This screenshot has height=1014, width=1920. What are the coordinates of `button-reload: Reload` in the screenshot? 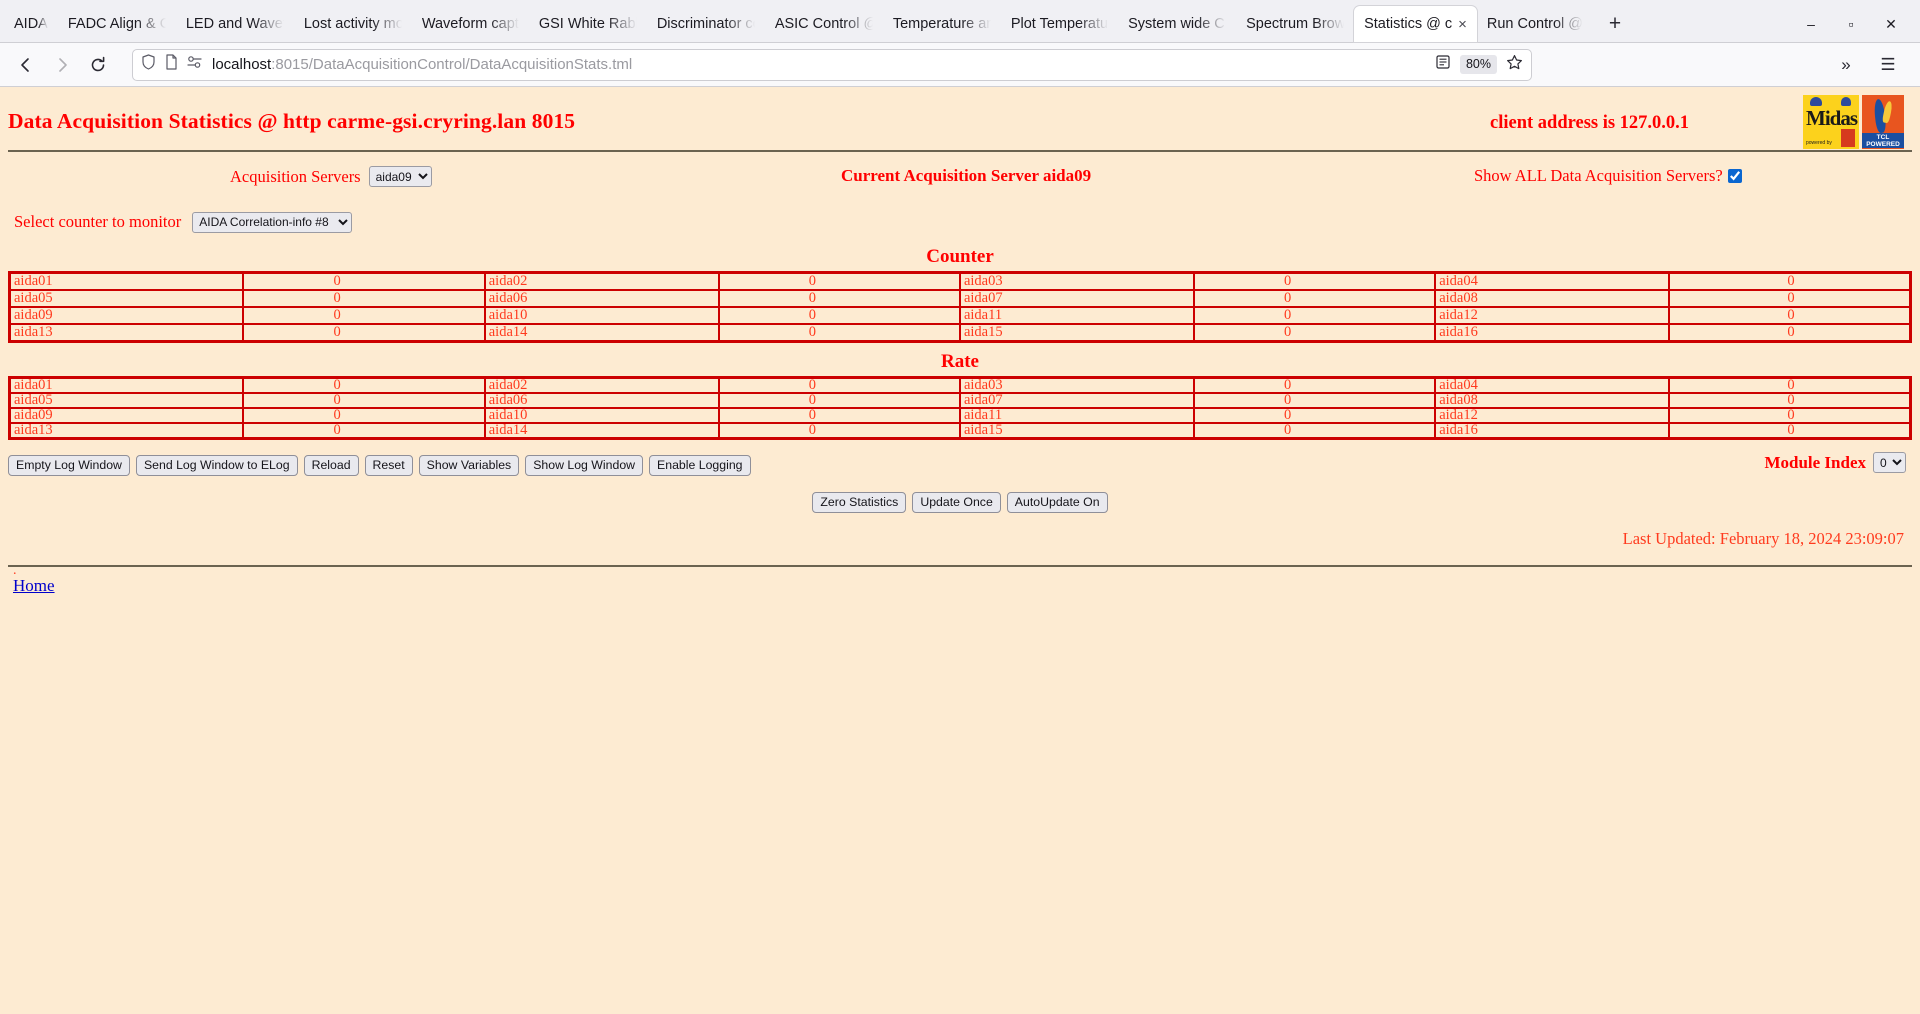 It's located at (331, 465).